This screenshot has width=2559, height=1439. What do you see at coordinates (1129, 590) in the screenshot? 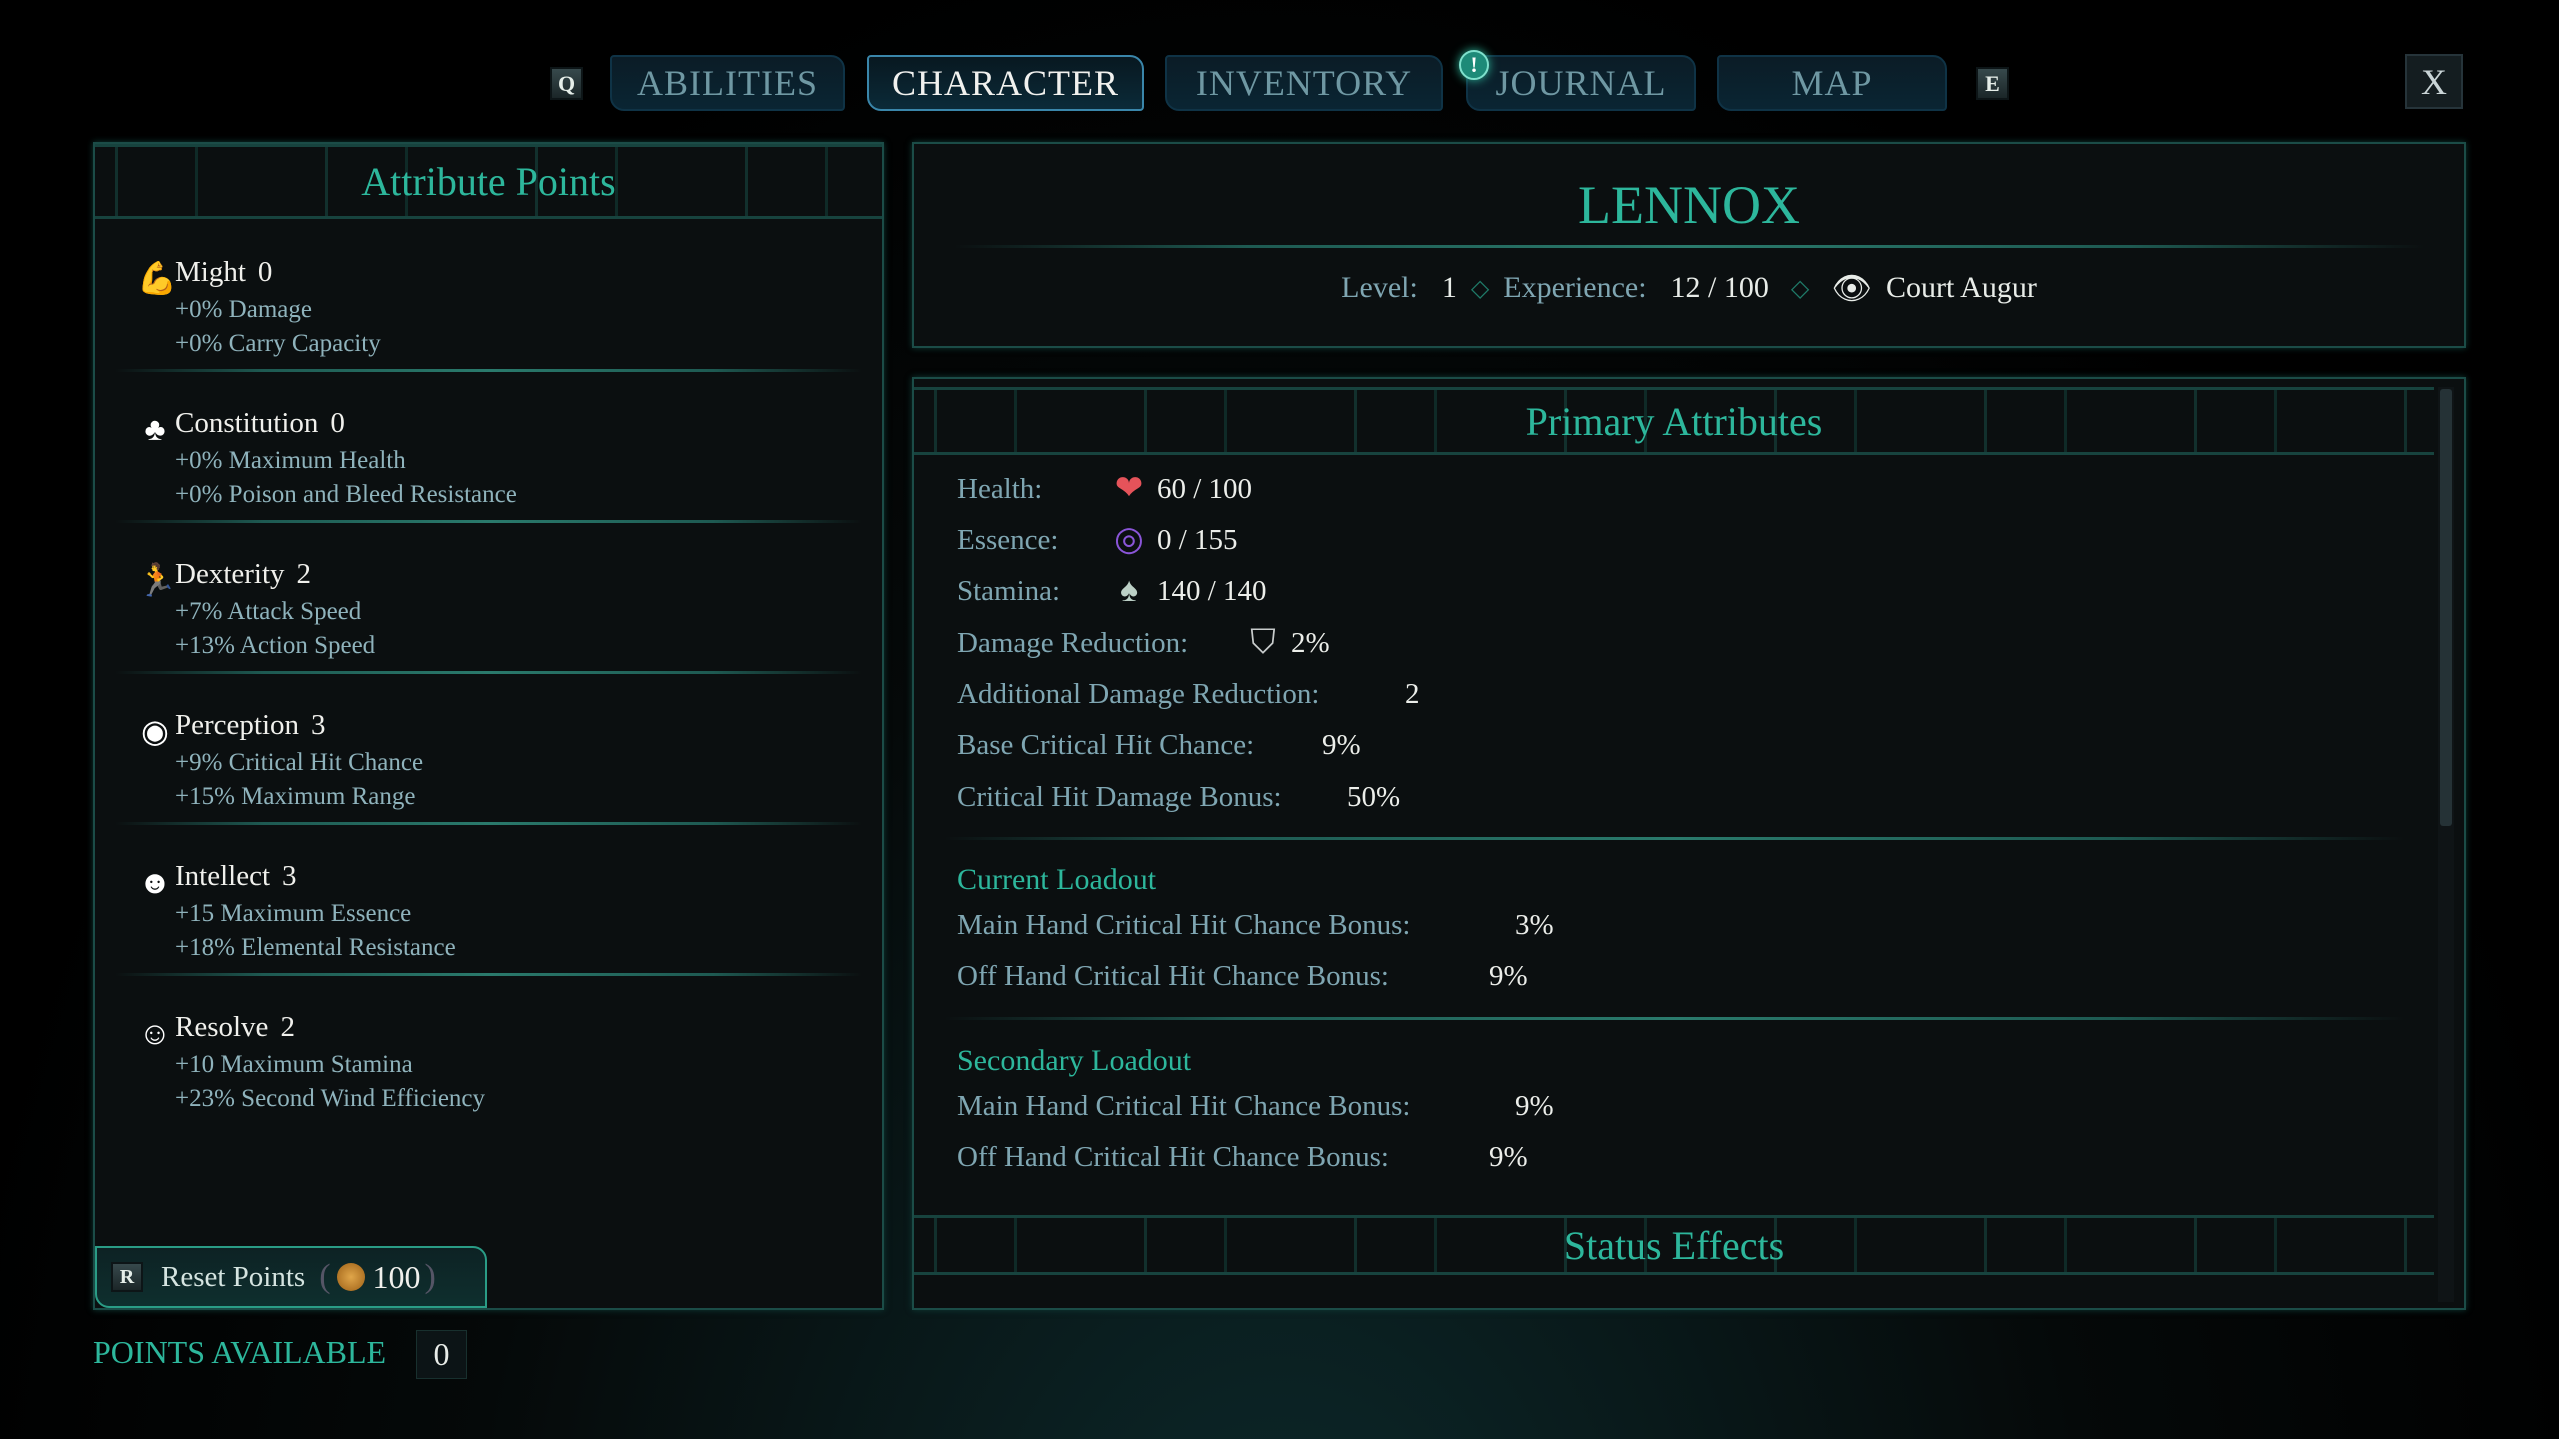
I see `lungs-icon: ♠` at bounding box center [1129, 590].